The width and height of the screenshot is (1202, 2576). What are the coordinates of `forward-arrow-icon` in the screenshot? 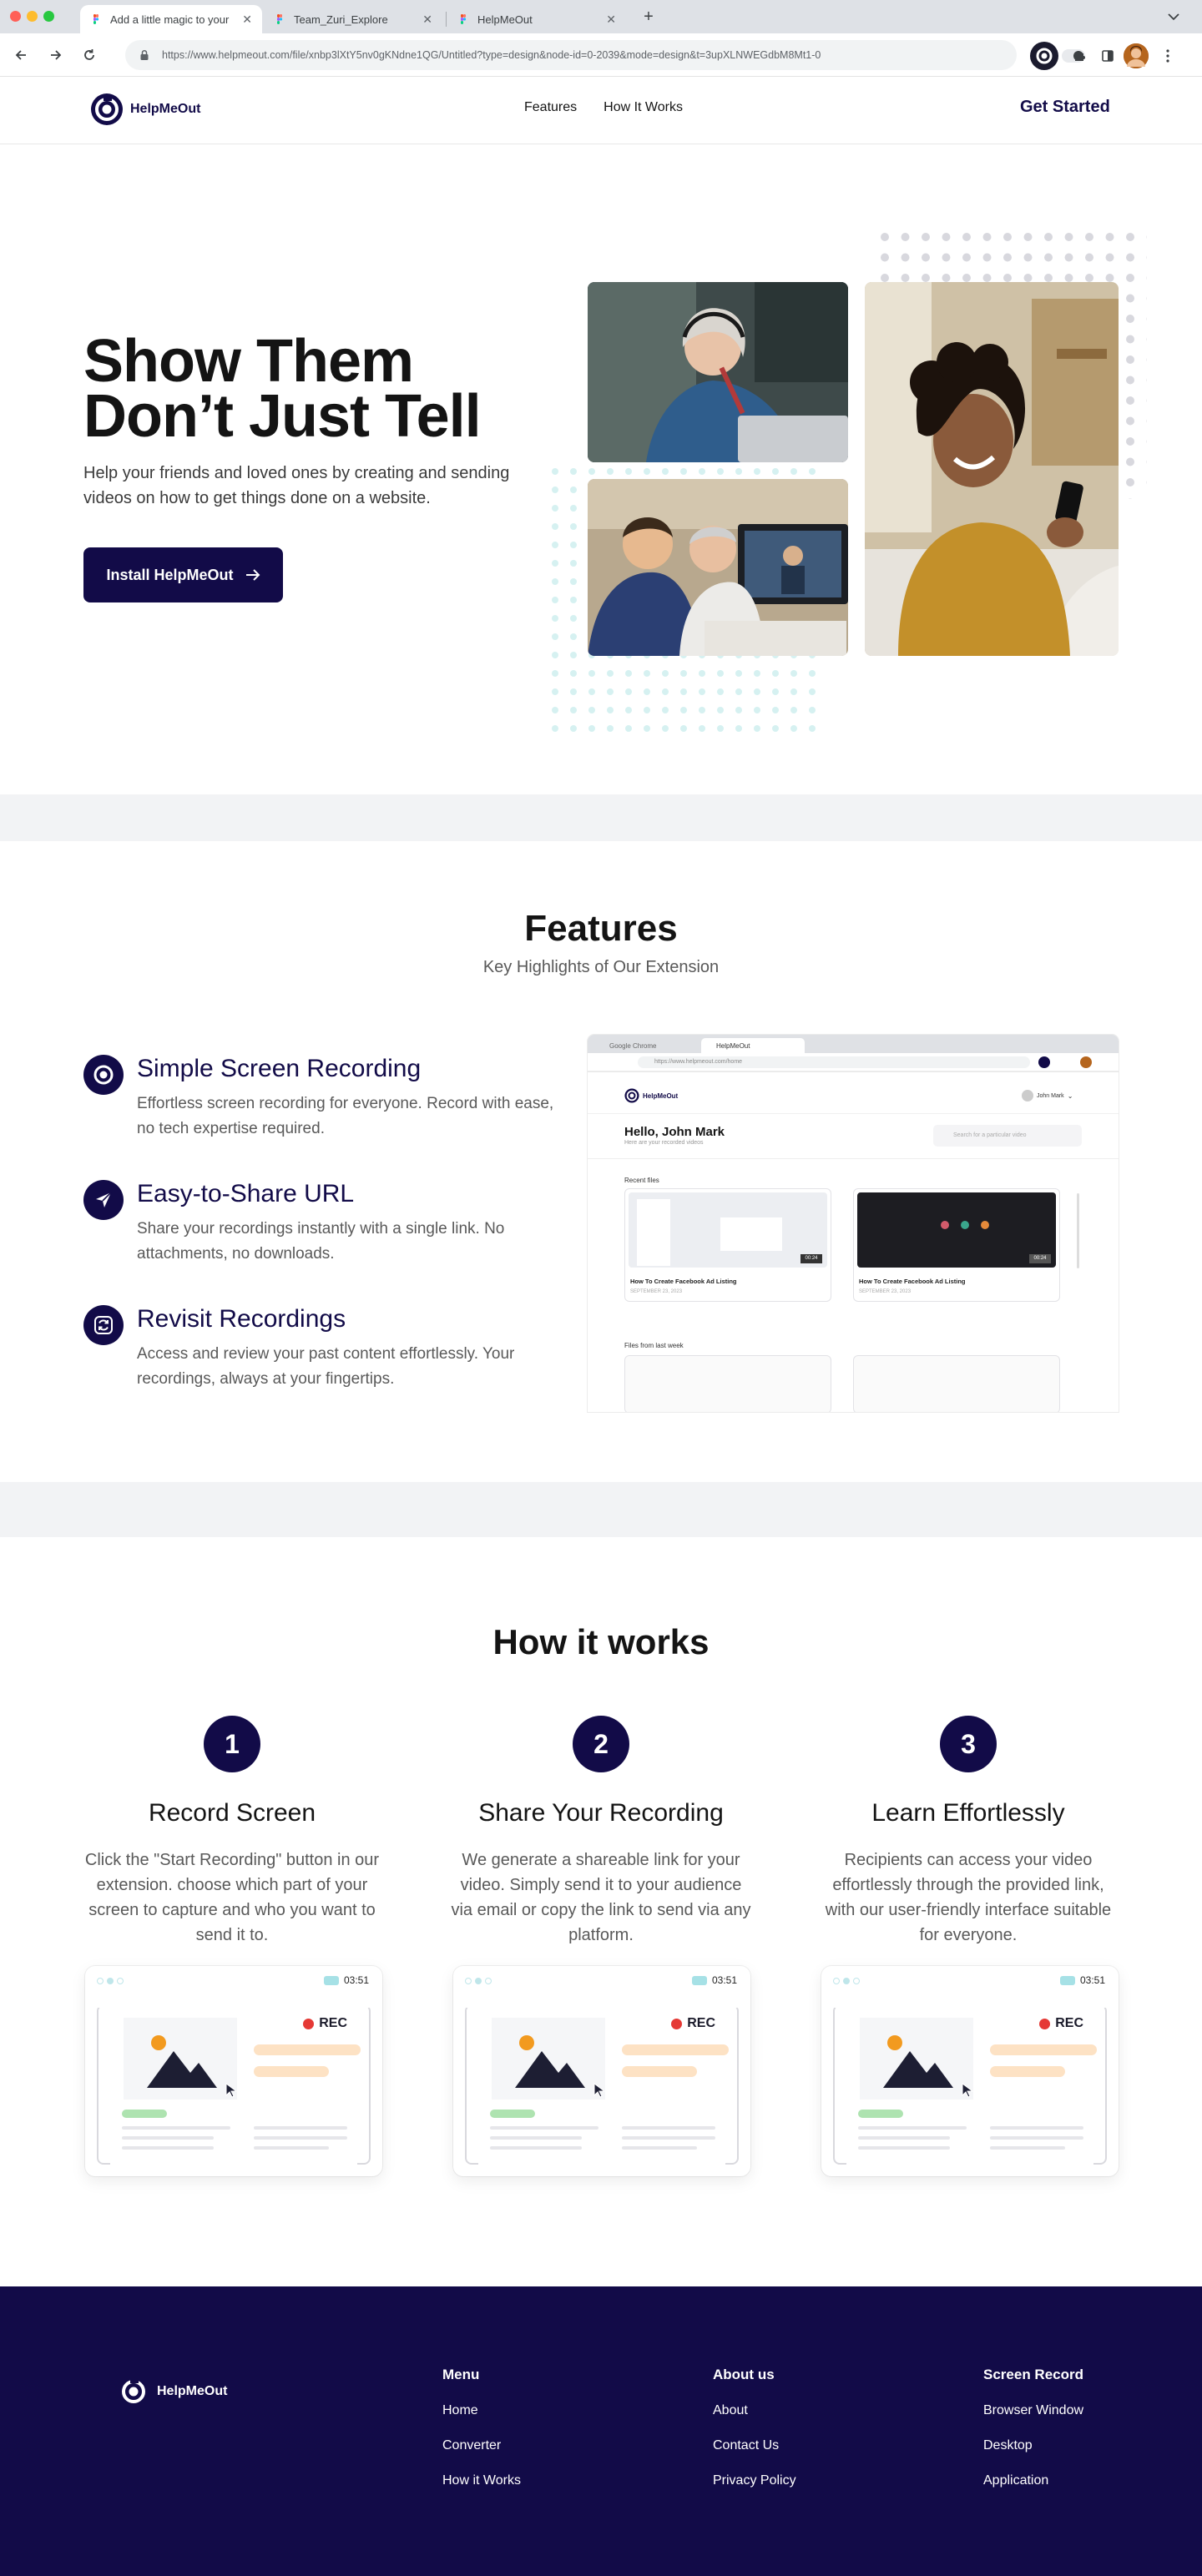 It's located at (56, 55).